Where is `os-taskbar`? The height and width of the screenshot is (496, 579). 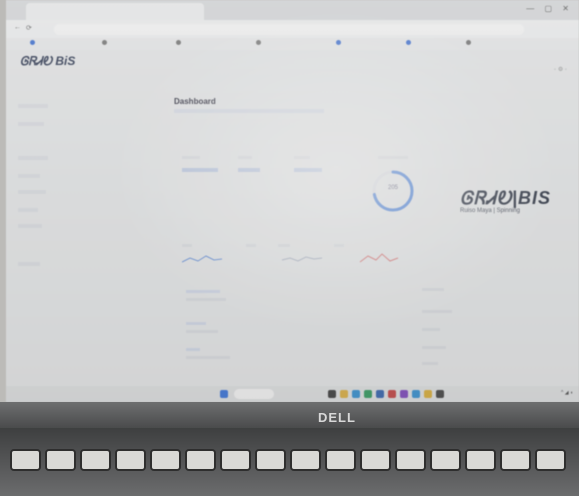 os-taskbar is located at coordinates (292, 394).